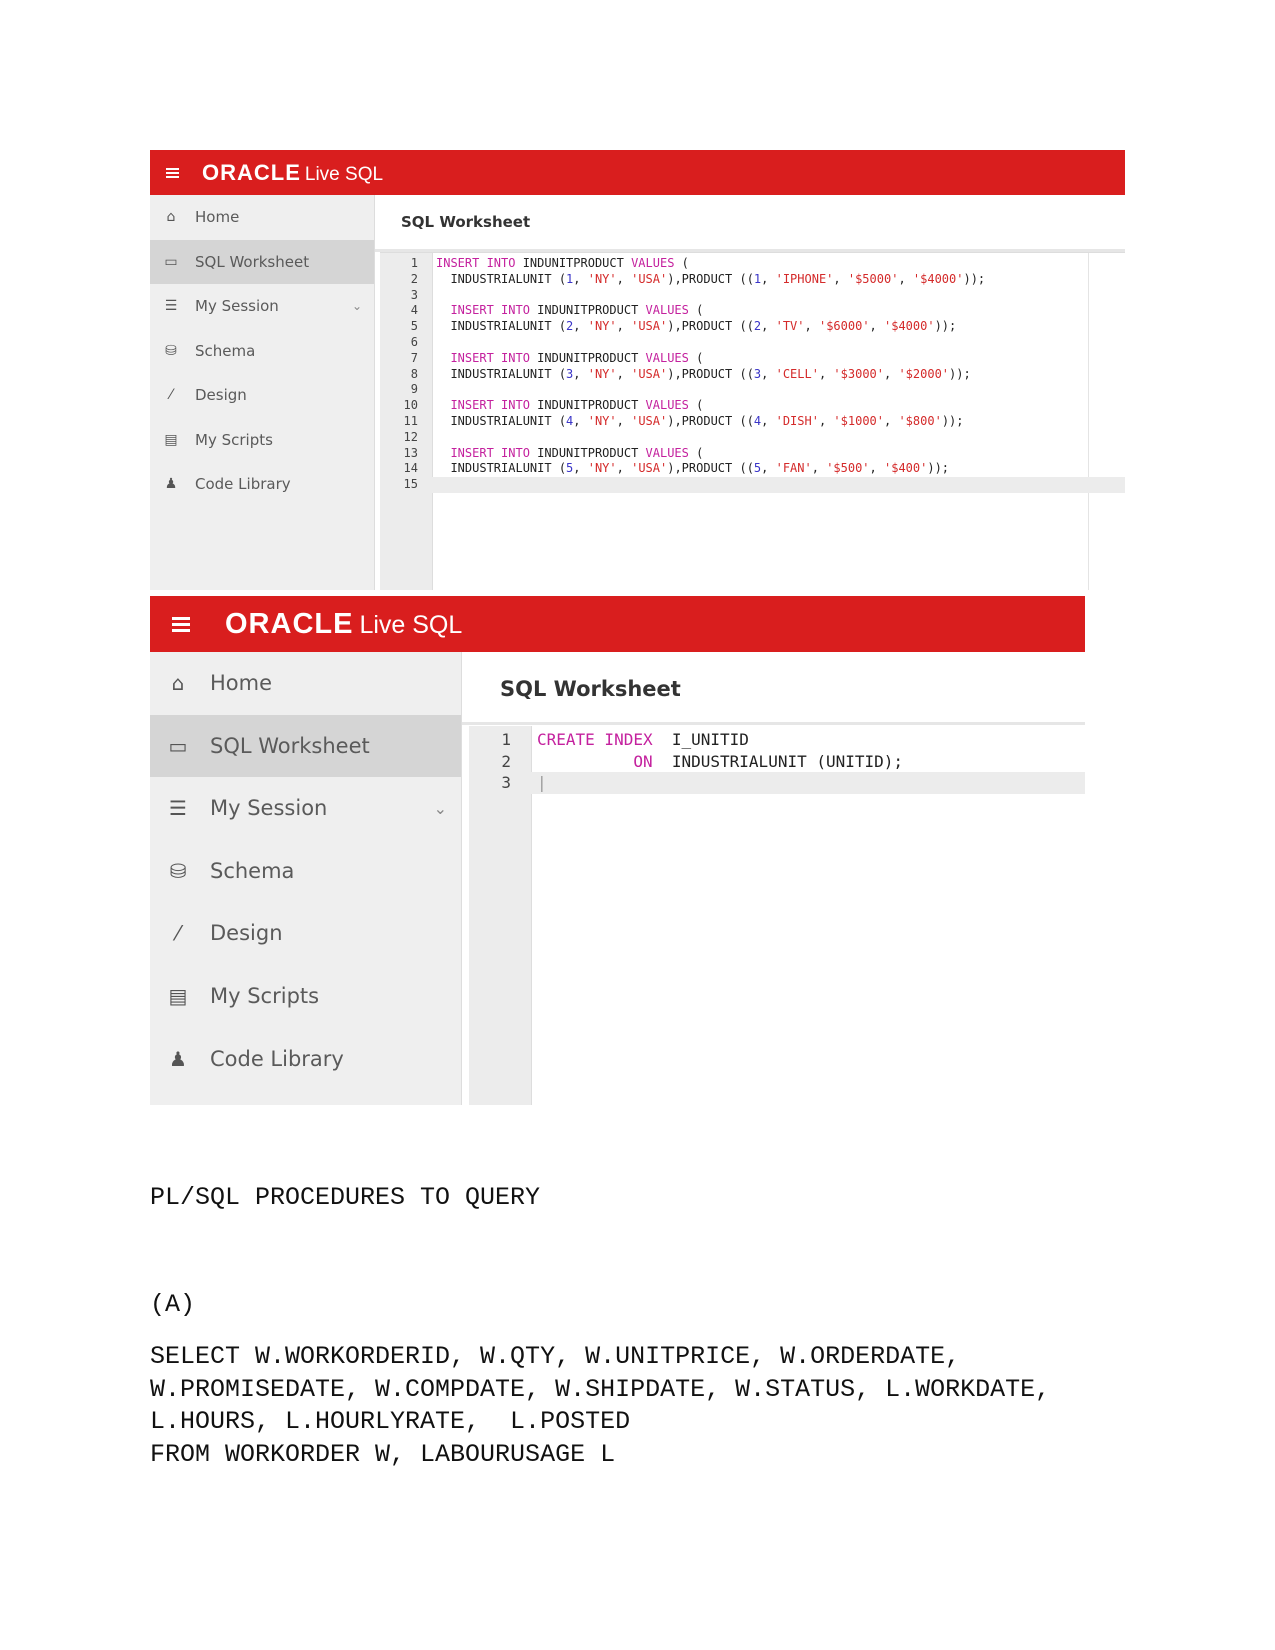 The height and width of the screenshot is (1650, 1275). What do you see at coordinates (289, 623) in the screenshot?
I see `logo-text: ORACLE` at bounding box center [289, 623].